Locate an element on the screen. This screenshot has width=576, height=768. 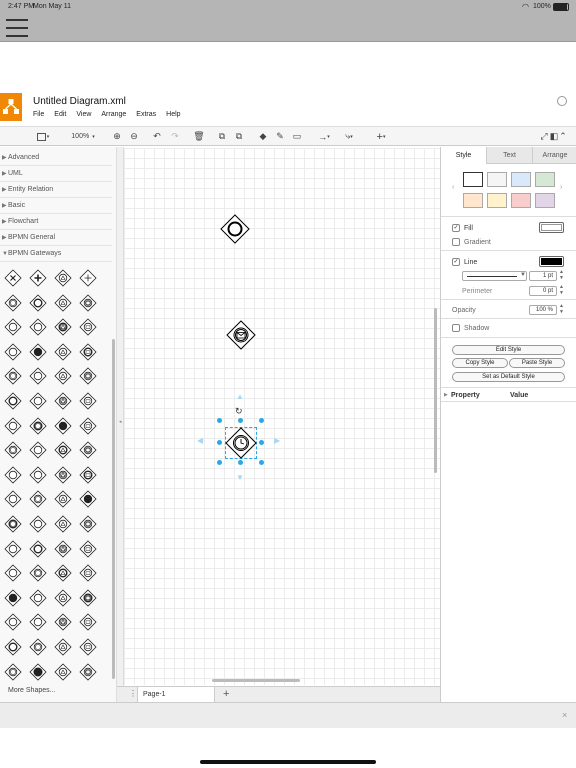
menu-extras: Extras is located at coordinates (146, 114).